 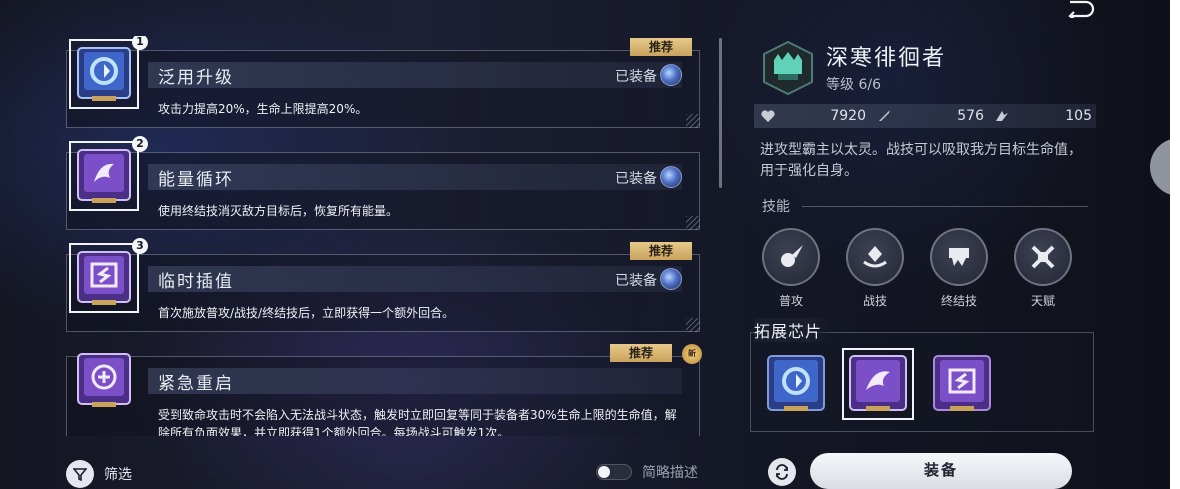 What do you see at coordinates (921, 160) in the screenshot?
I see `character-description: 进攻型霸主以太灵。战技可以吸取我方目标生命值，用于强化自身。` at bounding box center [921, 160].